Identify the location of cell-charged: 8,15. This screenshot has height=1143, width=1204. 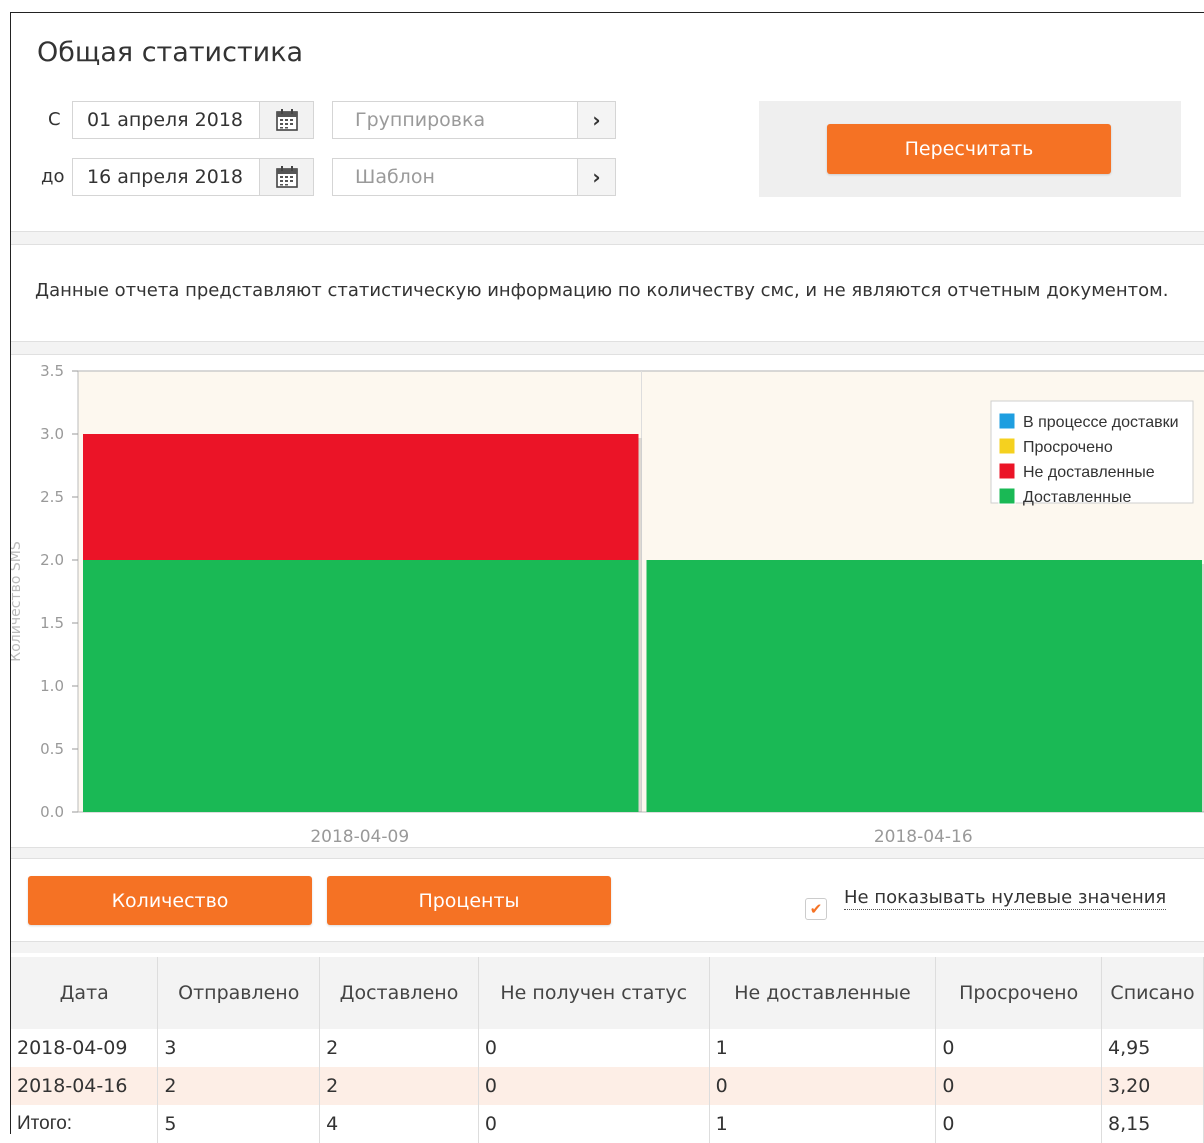
(1153, 1124).